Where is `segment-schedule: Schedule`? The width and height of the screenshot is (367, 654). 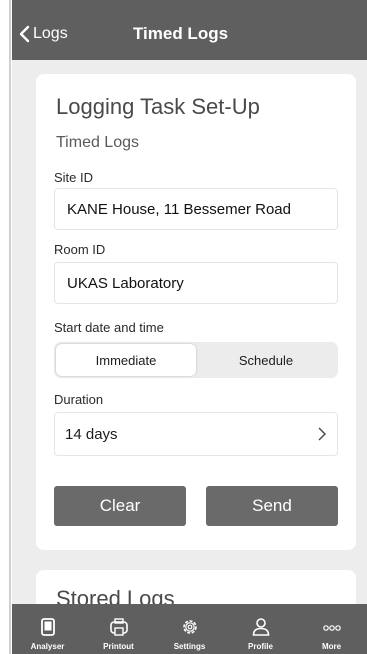 segment-schedule: Schedule is located at coordinates (266, 360).